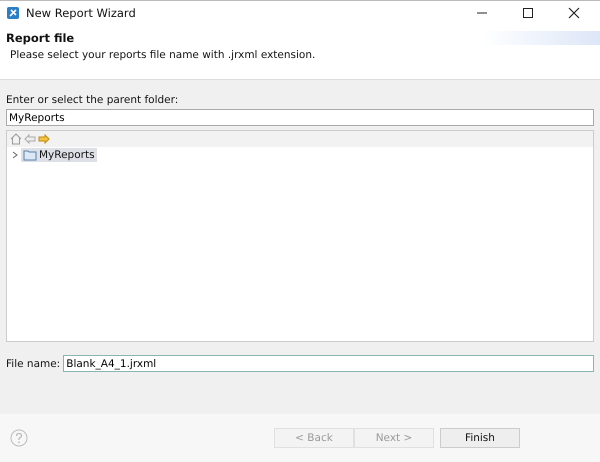  What do you see at coordinates (163, 55) in the screenshot?
I see `page-description: Please select your reports file name with .jrxml extension.` at bounding box center [163, 55].